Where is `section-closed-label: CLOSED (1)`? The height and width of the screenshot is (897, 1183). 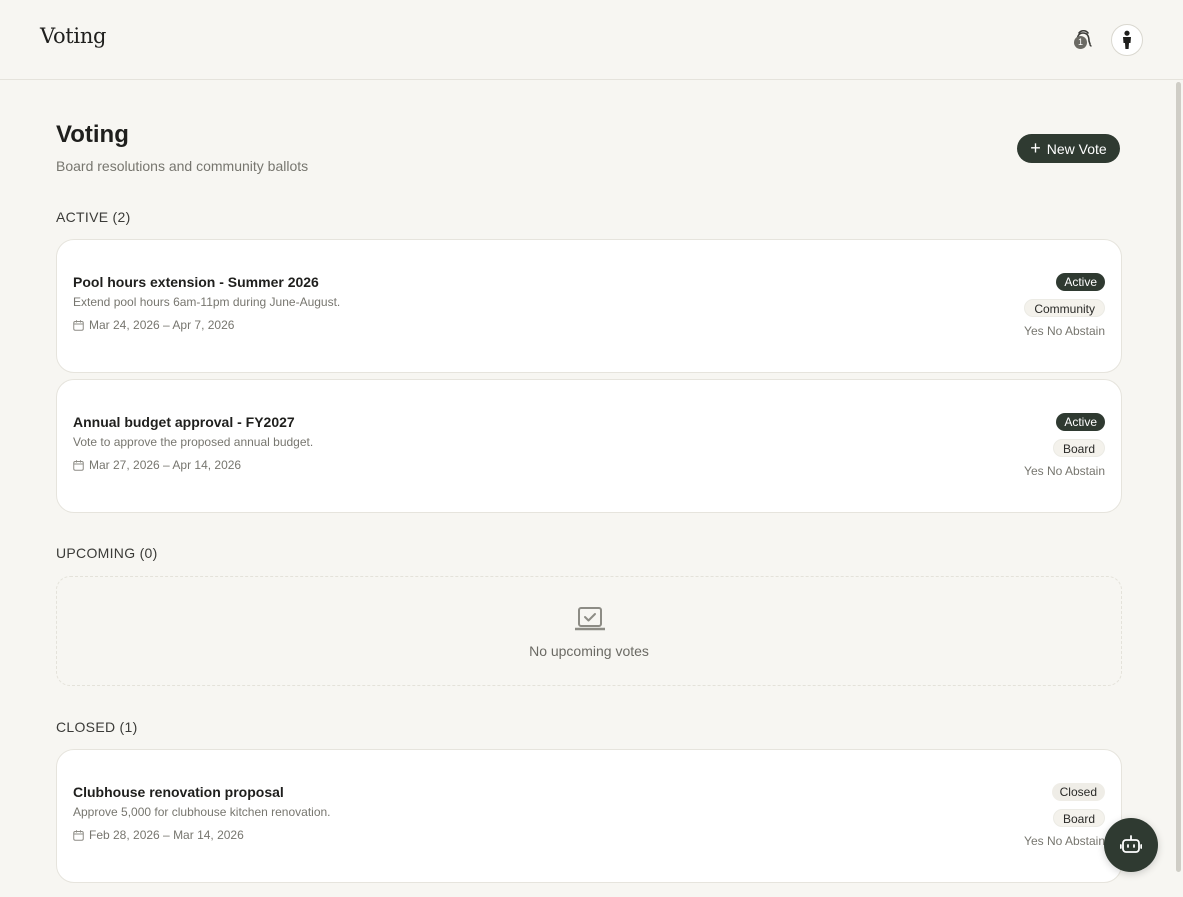
section-closed-label: CLOSED (1) is located at coordinates (97, 727).